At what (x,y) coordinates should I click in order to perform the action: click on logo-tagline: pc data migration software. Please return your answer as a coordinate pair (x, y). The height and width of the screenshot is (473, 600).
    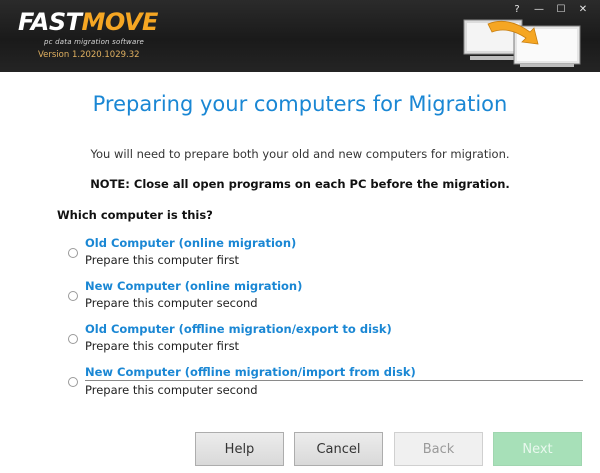
    Looking at the image, I should click on (94, 42).